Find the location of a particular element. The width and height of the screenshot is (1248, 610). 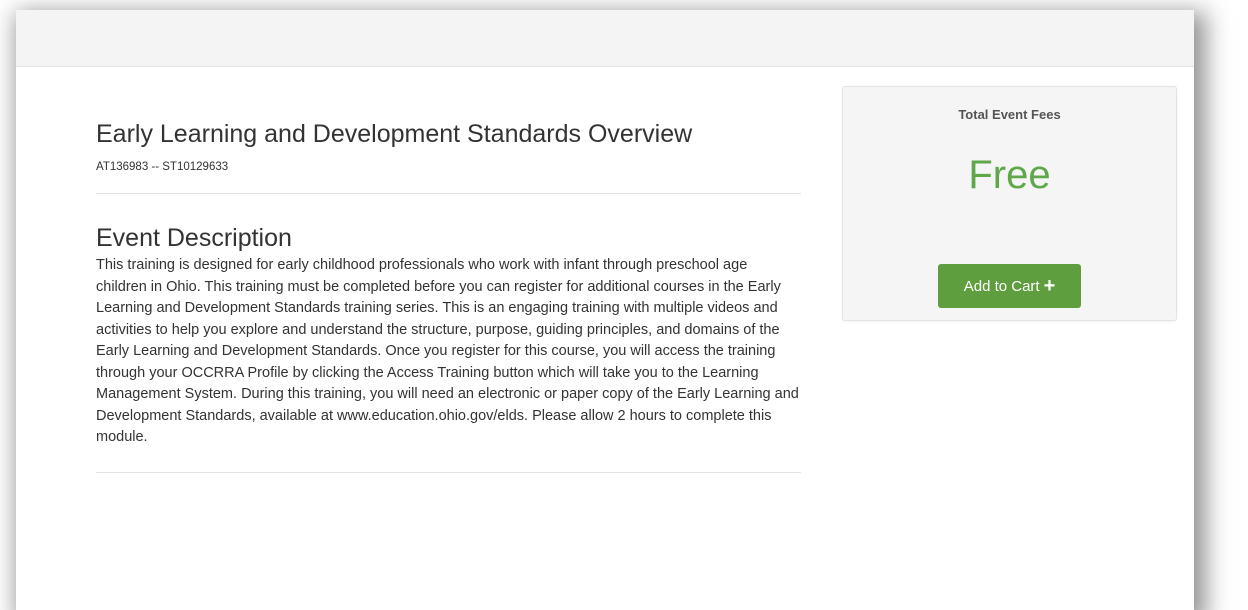

fee-amount: Free is located at coordinates (1009, 175).